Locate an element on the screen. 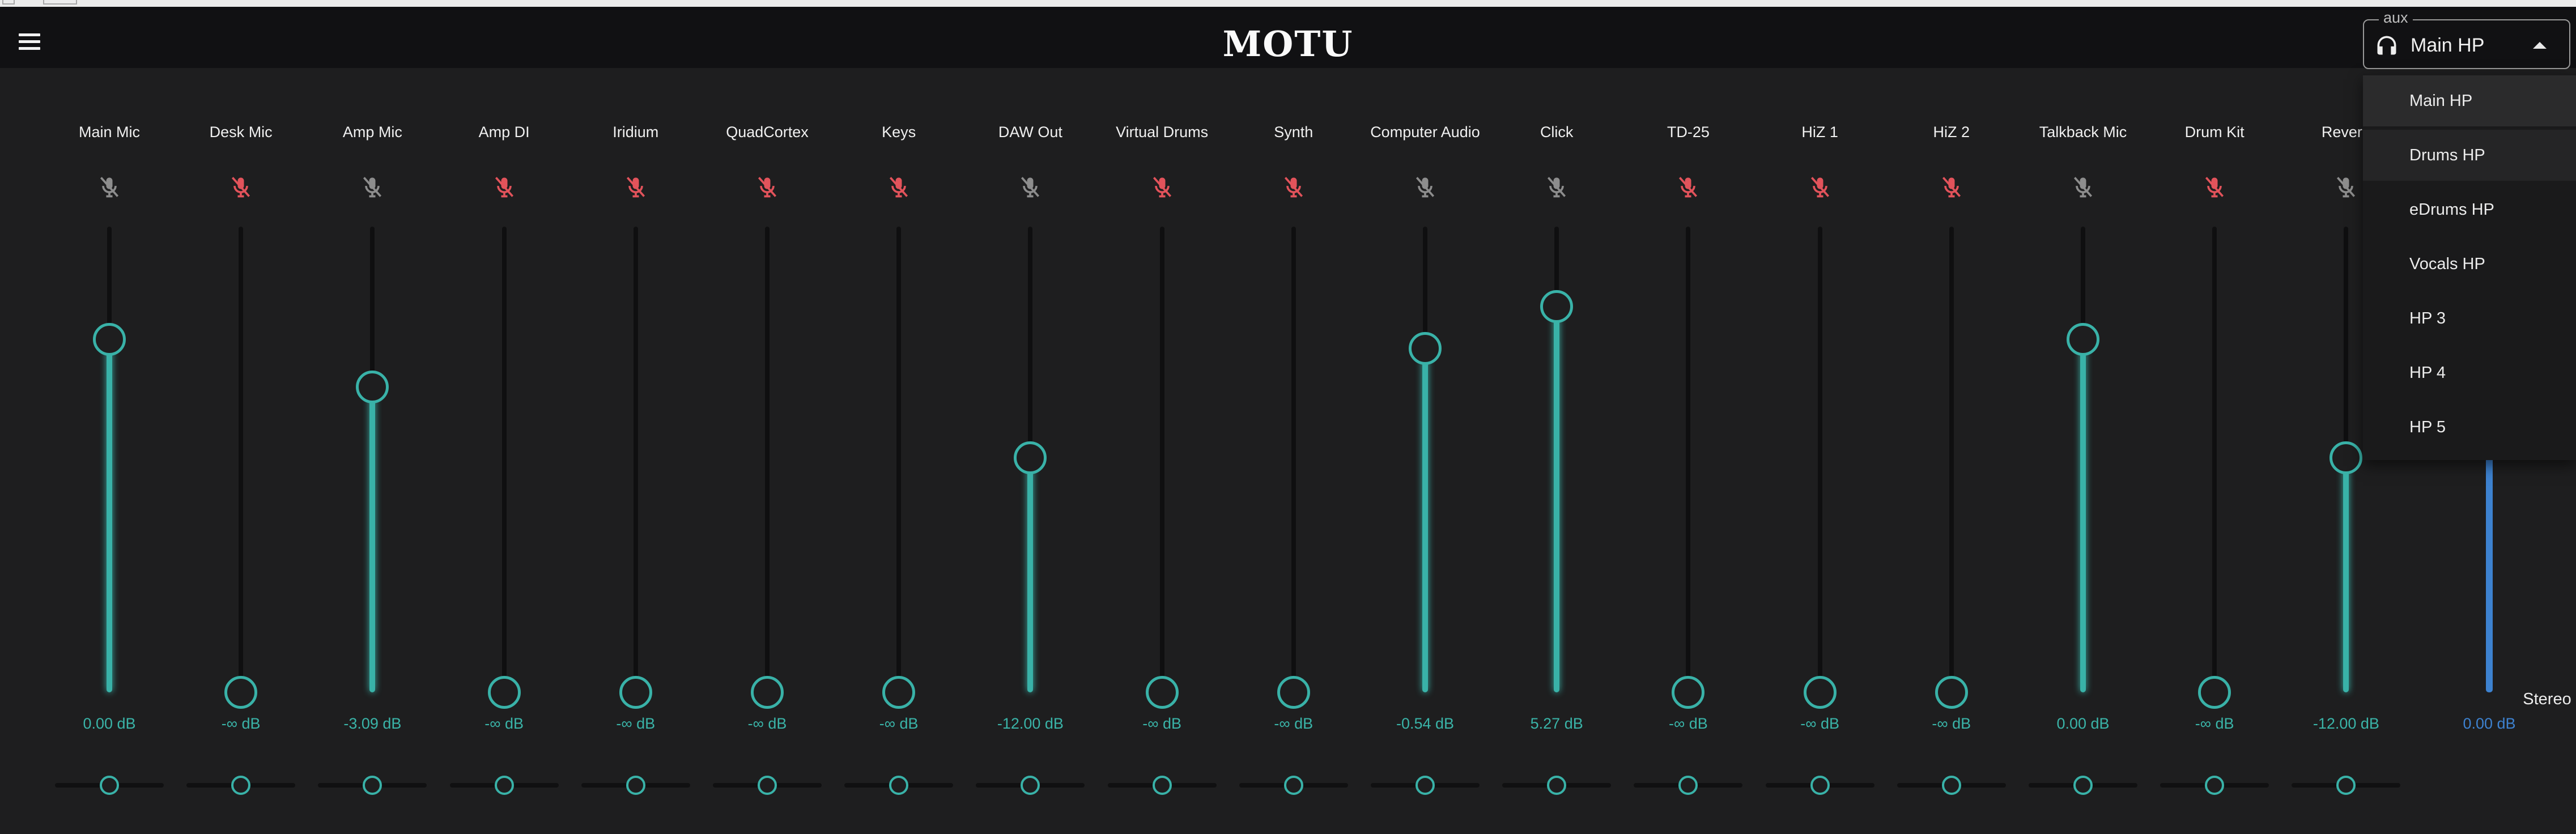 Image resolution: width=2576 pixels, height=834 pixels. aux-option: Vocals HP is located at coordinates (2469, 264).